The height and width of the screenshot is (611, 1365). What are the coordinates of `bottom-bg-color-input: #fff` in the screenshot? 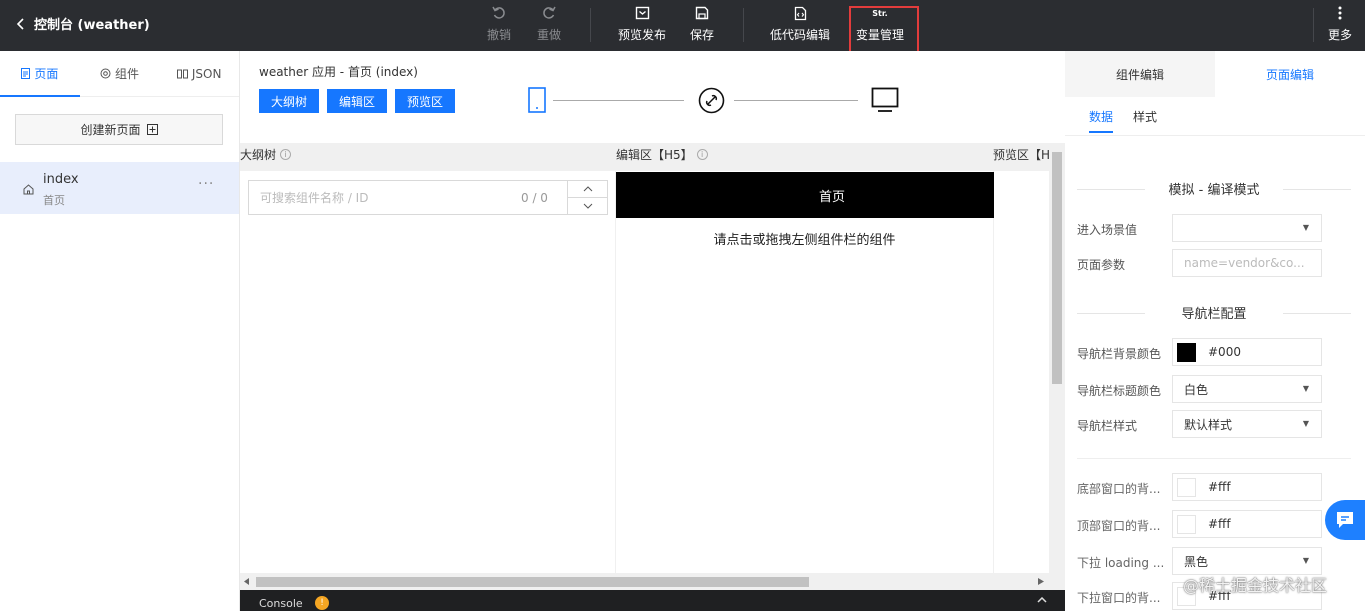 It's located at (1247, 487).